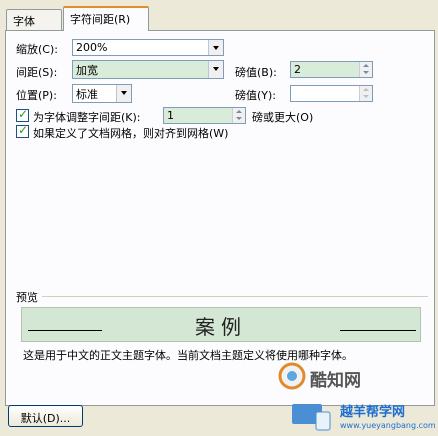  What do you see at coordinates (36, 95) in the screenshot?
I see `position-label: 位置(P):` at bounding box center [36, 95].